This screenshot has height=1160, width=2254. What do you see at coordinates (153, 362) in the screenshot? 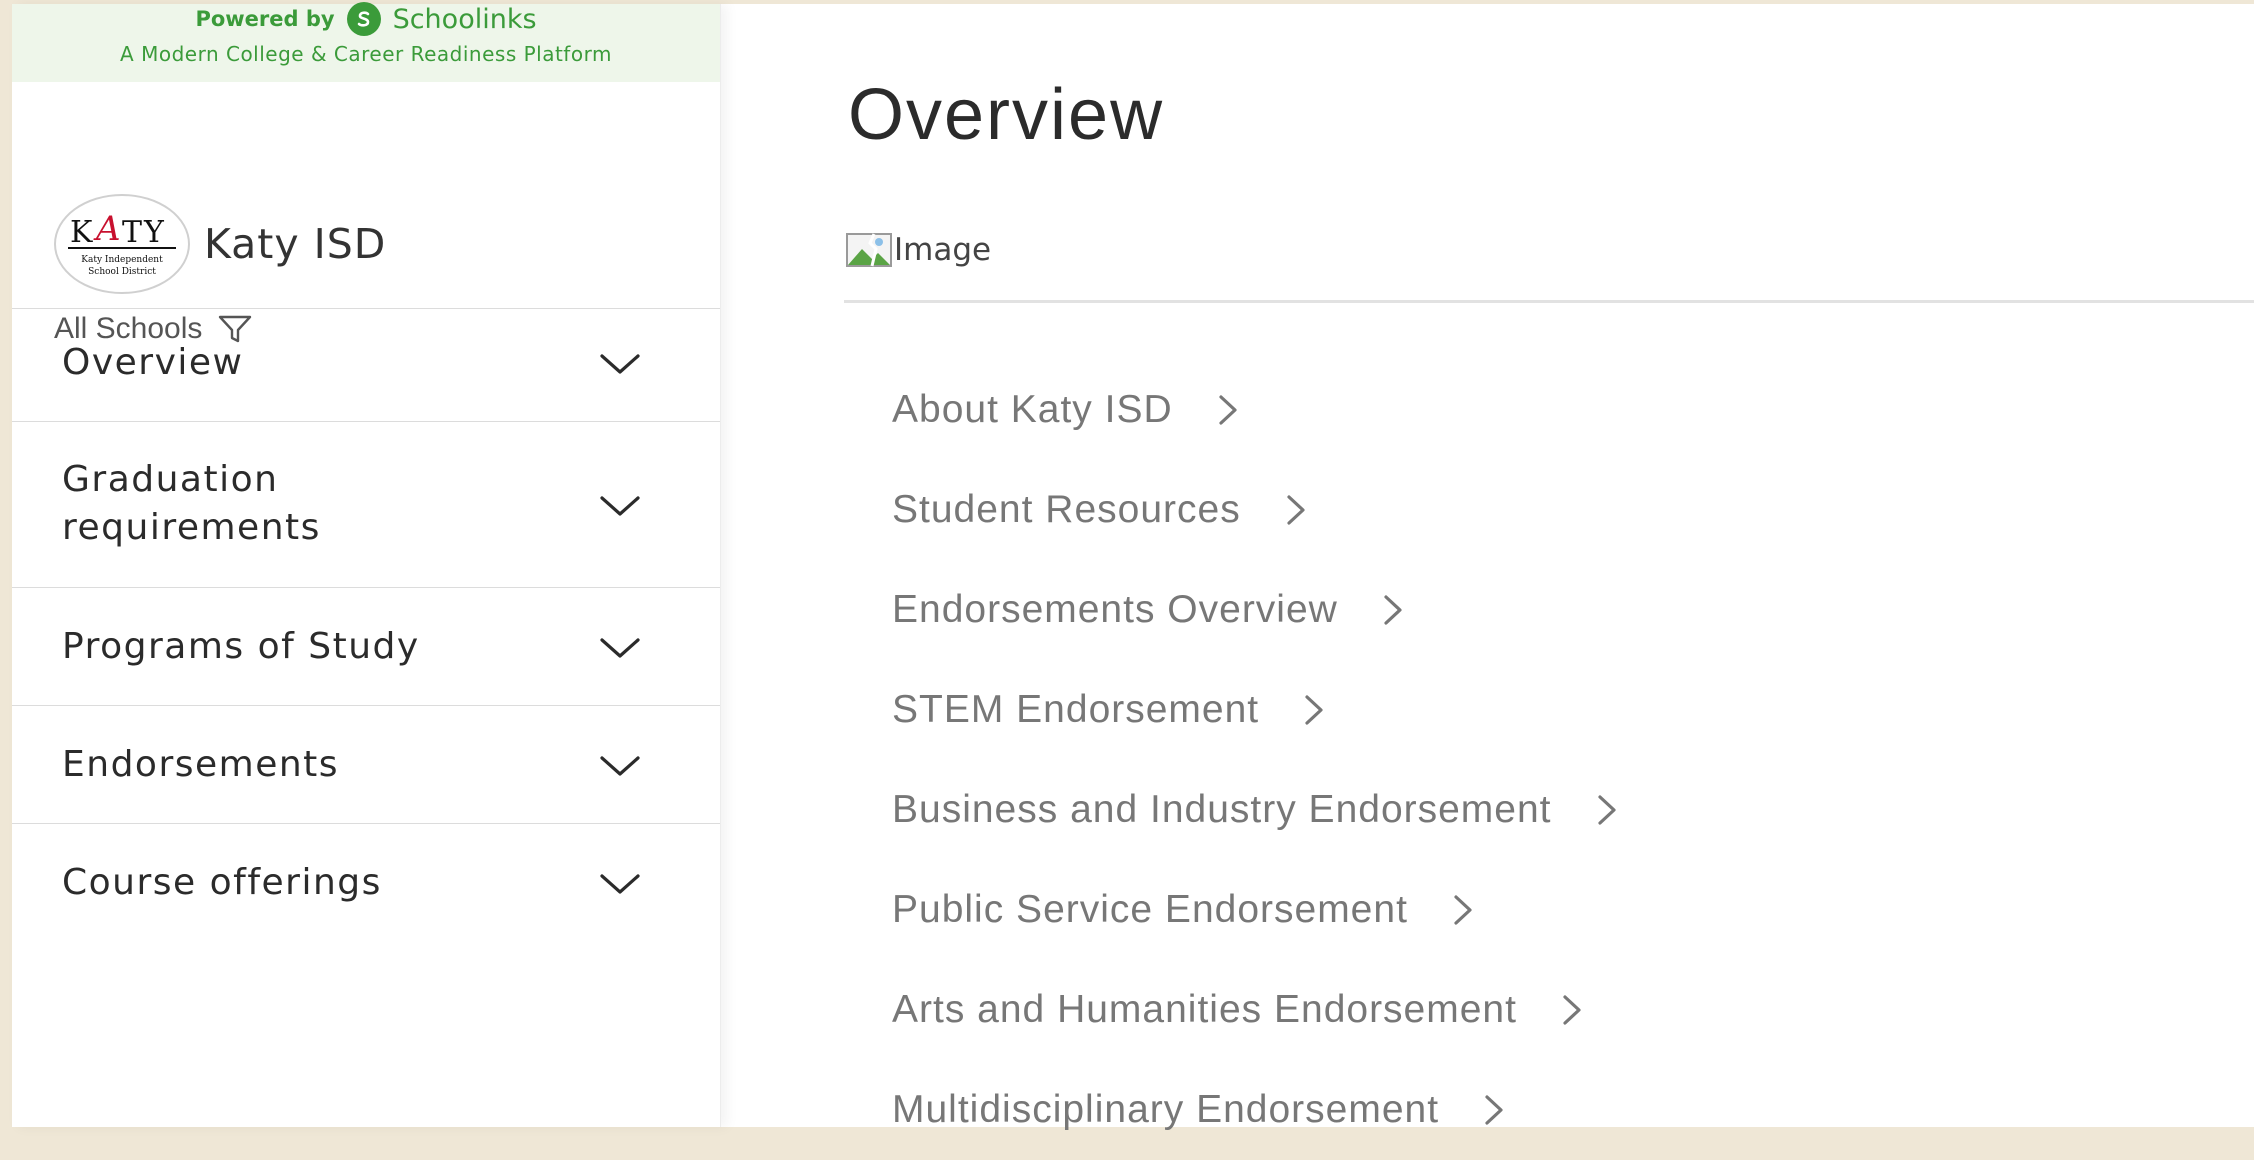
I see `sidebar-item-label: Overview` at bounding box center [153, 362].